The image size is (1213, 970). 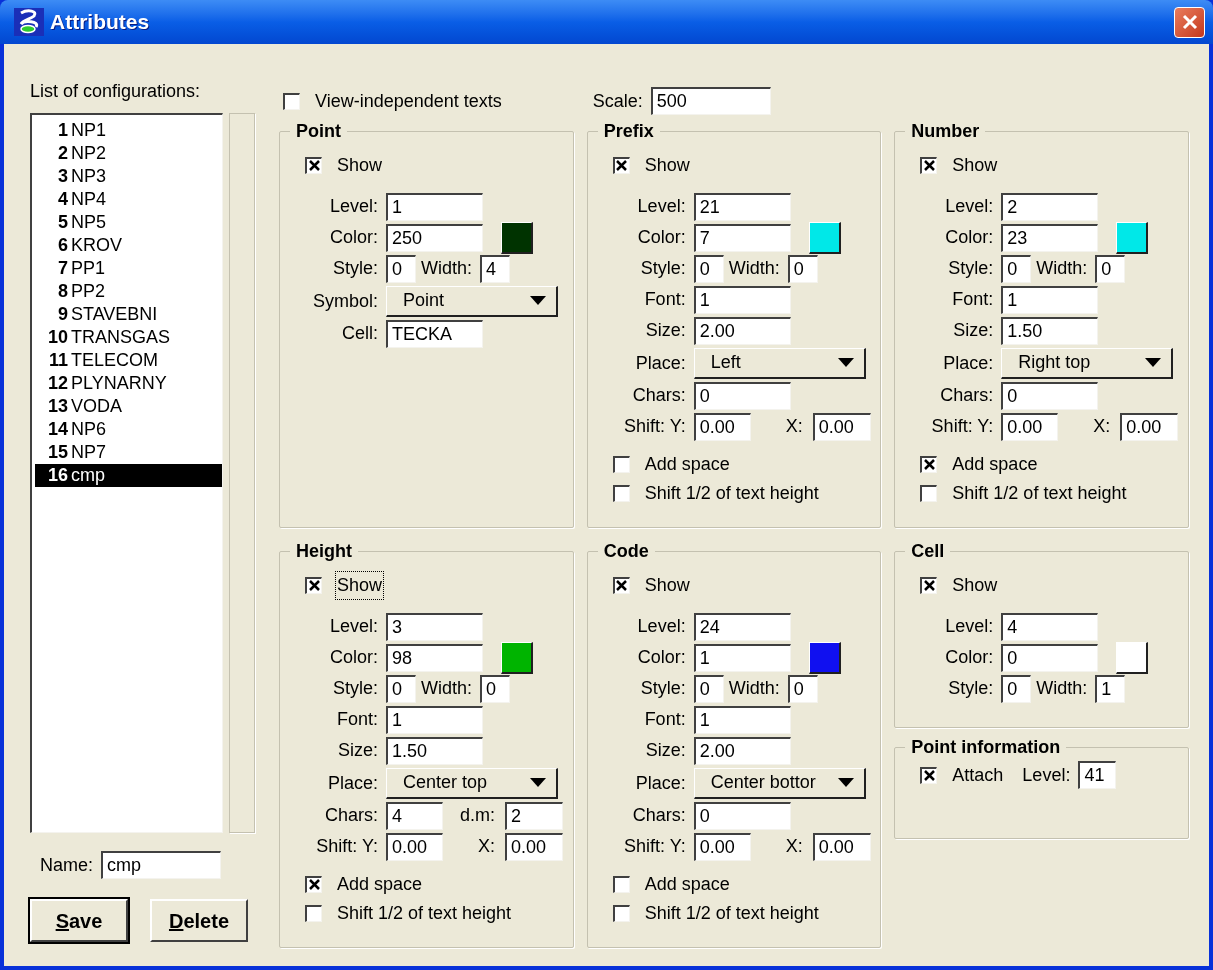 I want to click on dropdown: Center top, so click(x=472, y=783).